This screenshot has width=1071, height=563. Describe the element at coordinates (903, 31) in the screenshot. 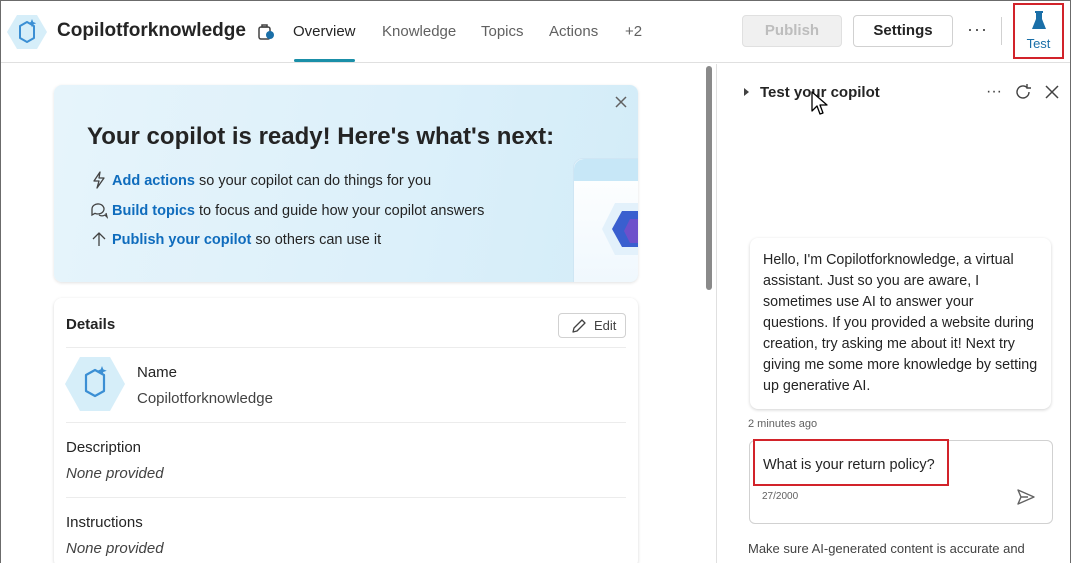

I see `settings-button: Settings` at that location.